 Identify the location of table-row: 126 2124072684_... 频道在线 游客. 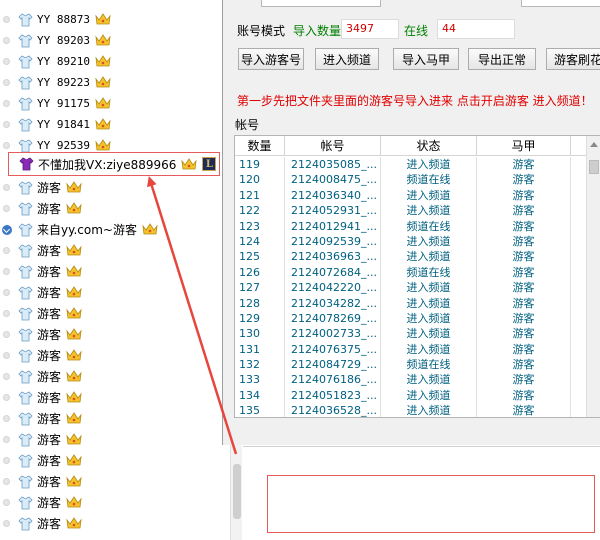
(415, 272).